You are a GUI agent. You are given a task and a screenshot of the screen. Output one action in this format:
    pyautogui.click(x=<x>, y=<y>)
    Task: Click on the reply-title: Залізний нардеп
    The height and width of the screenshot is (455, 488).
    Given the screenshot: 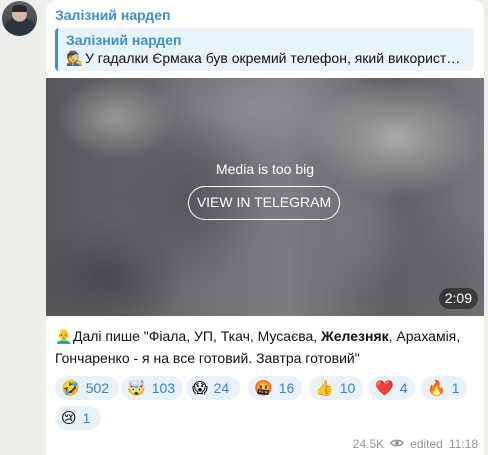 What is the action you would take?
    pyautogui.click(x=124, y=40)
    